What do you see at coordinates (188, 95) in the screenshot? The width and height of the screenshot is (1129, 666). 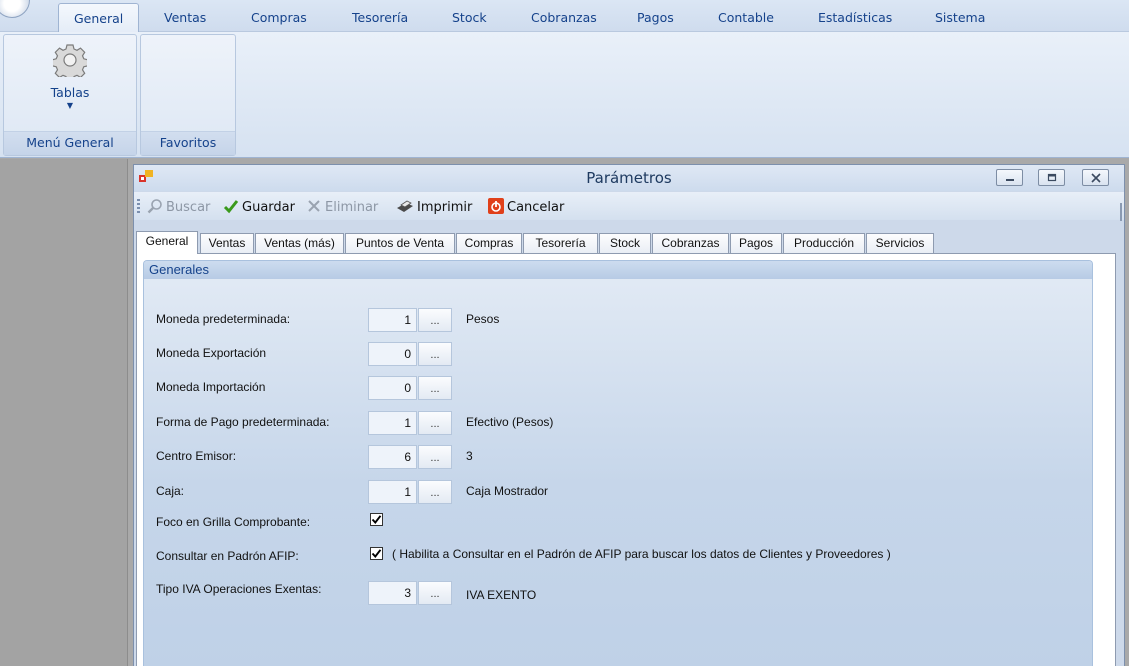 I see `ribbon-group-favoritos: Favoritos` at bounding box center [188, 95].